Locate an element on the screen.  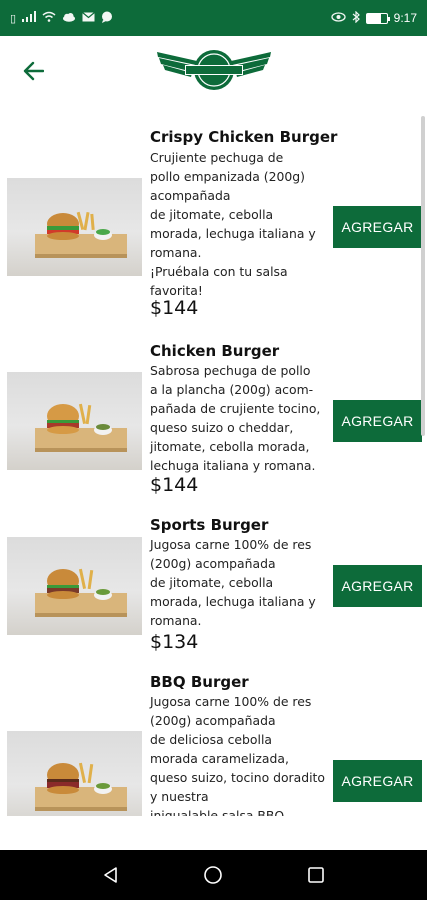
item-name: Crispy Chicken Burger is located at coordinates (244, 137).